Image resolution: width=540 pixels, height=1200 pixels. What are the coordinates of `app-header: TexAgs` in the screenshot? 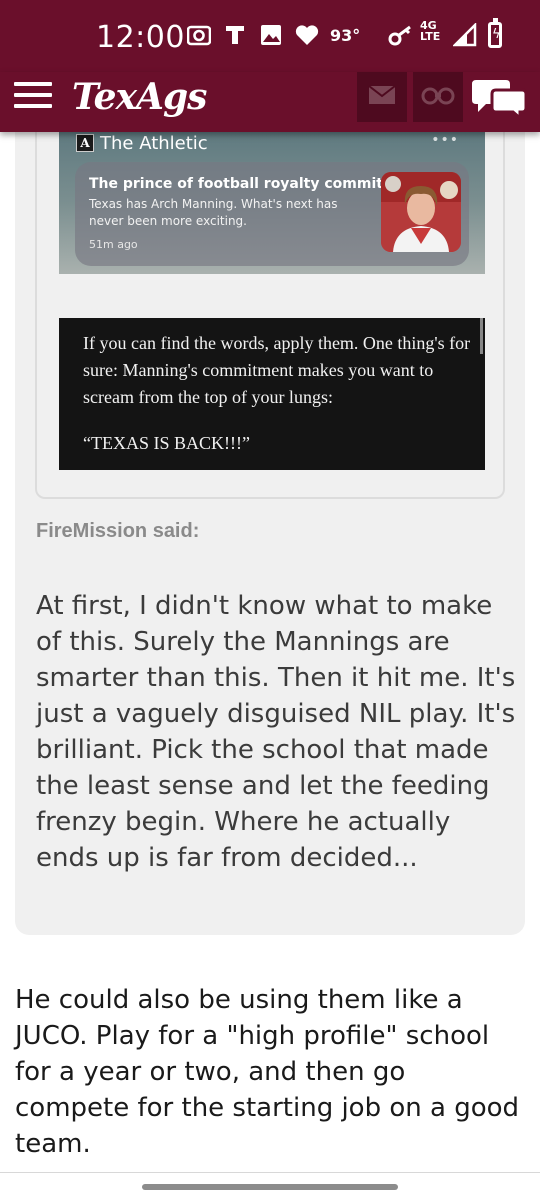 It's located at (270, 102).